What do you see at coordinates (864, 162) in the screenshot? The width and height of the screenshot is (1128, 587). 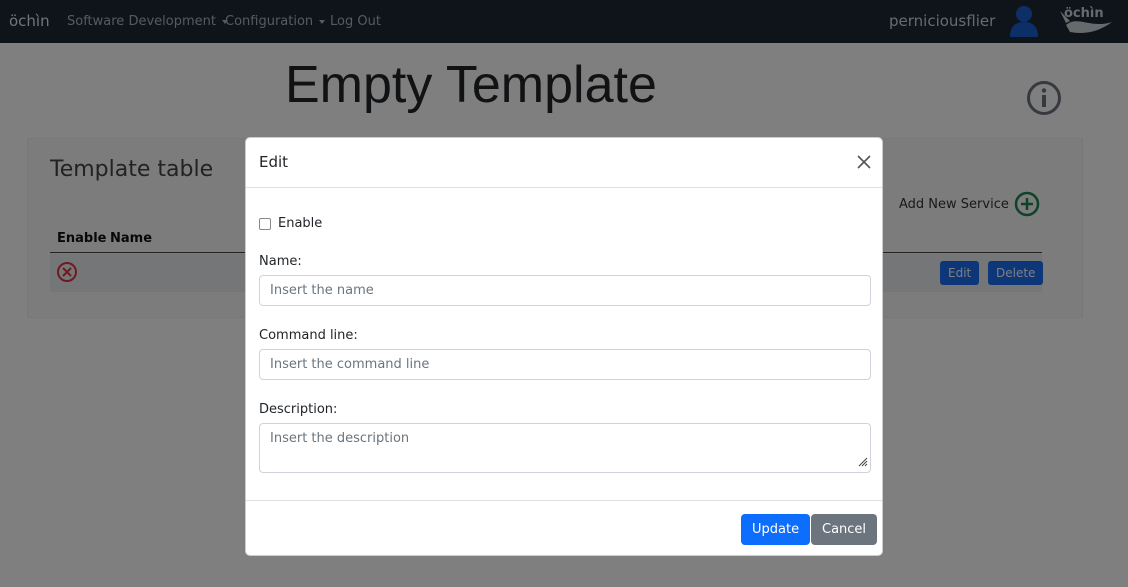 I see `close-icon` at bounding box center [864, 162].